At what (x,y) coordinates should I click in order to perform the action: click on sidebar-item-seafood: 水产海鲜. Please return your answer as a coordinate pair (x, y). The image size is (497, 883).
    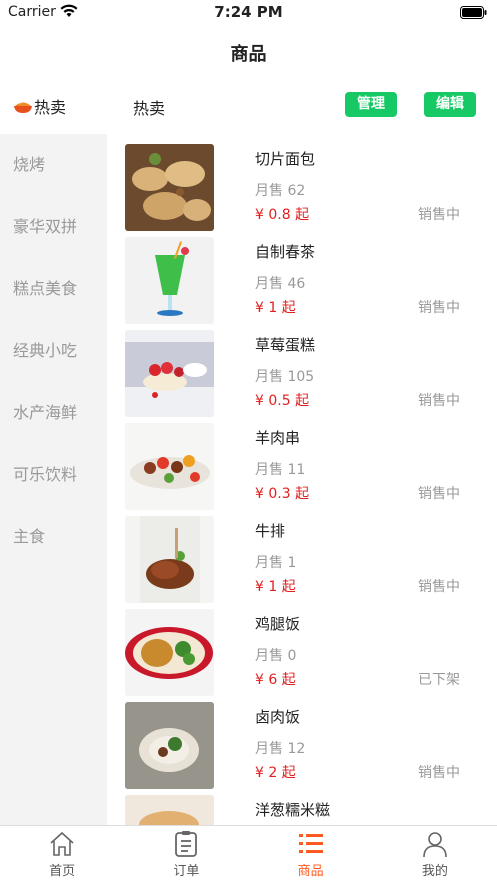
    Looking at the image, I should click on (53, 413).